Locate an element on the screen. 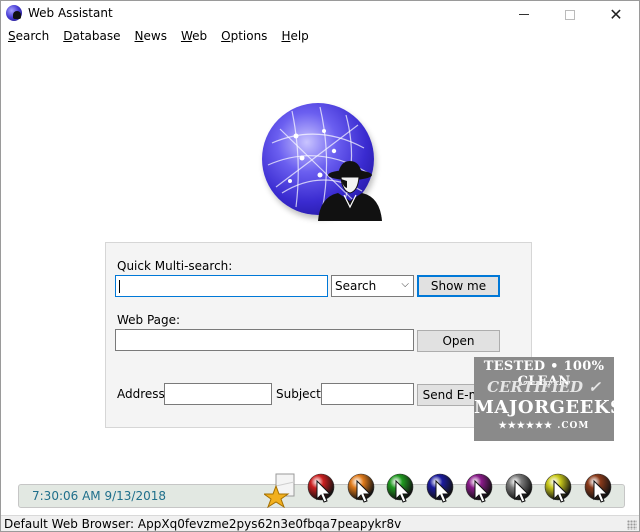 Image resolution: width=640 pixels, height=532 pixels. gray-cursor-icon is located at coordinates (519, 488).